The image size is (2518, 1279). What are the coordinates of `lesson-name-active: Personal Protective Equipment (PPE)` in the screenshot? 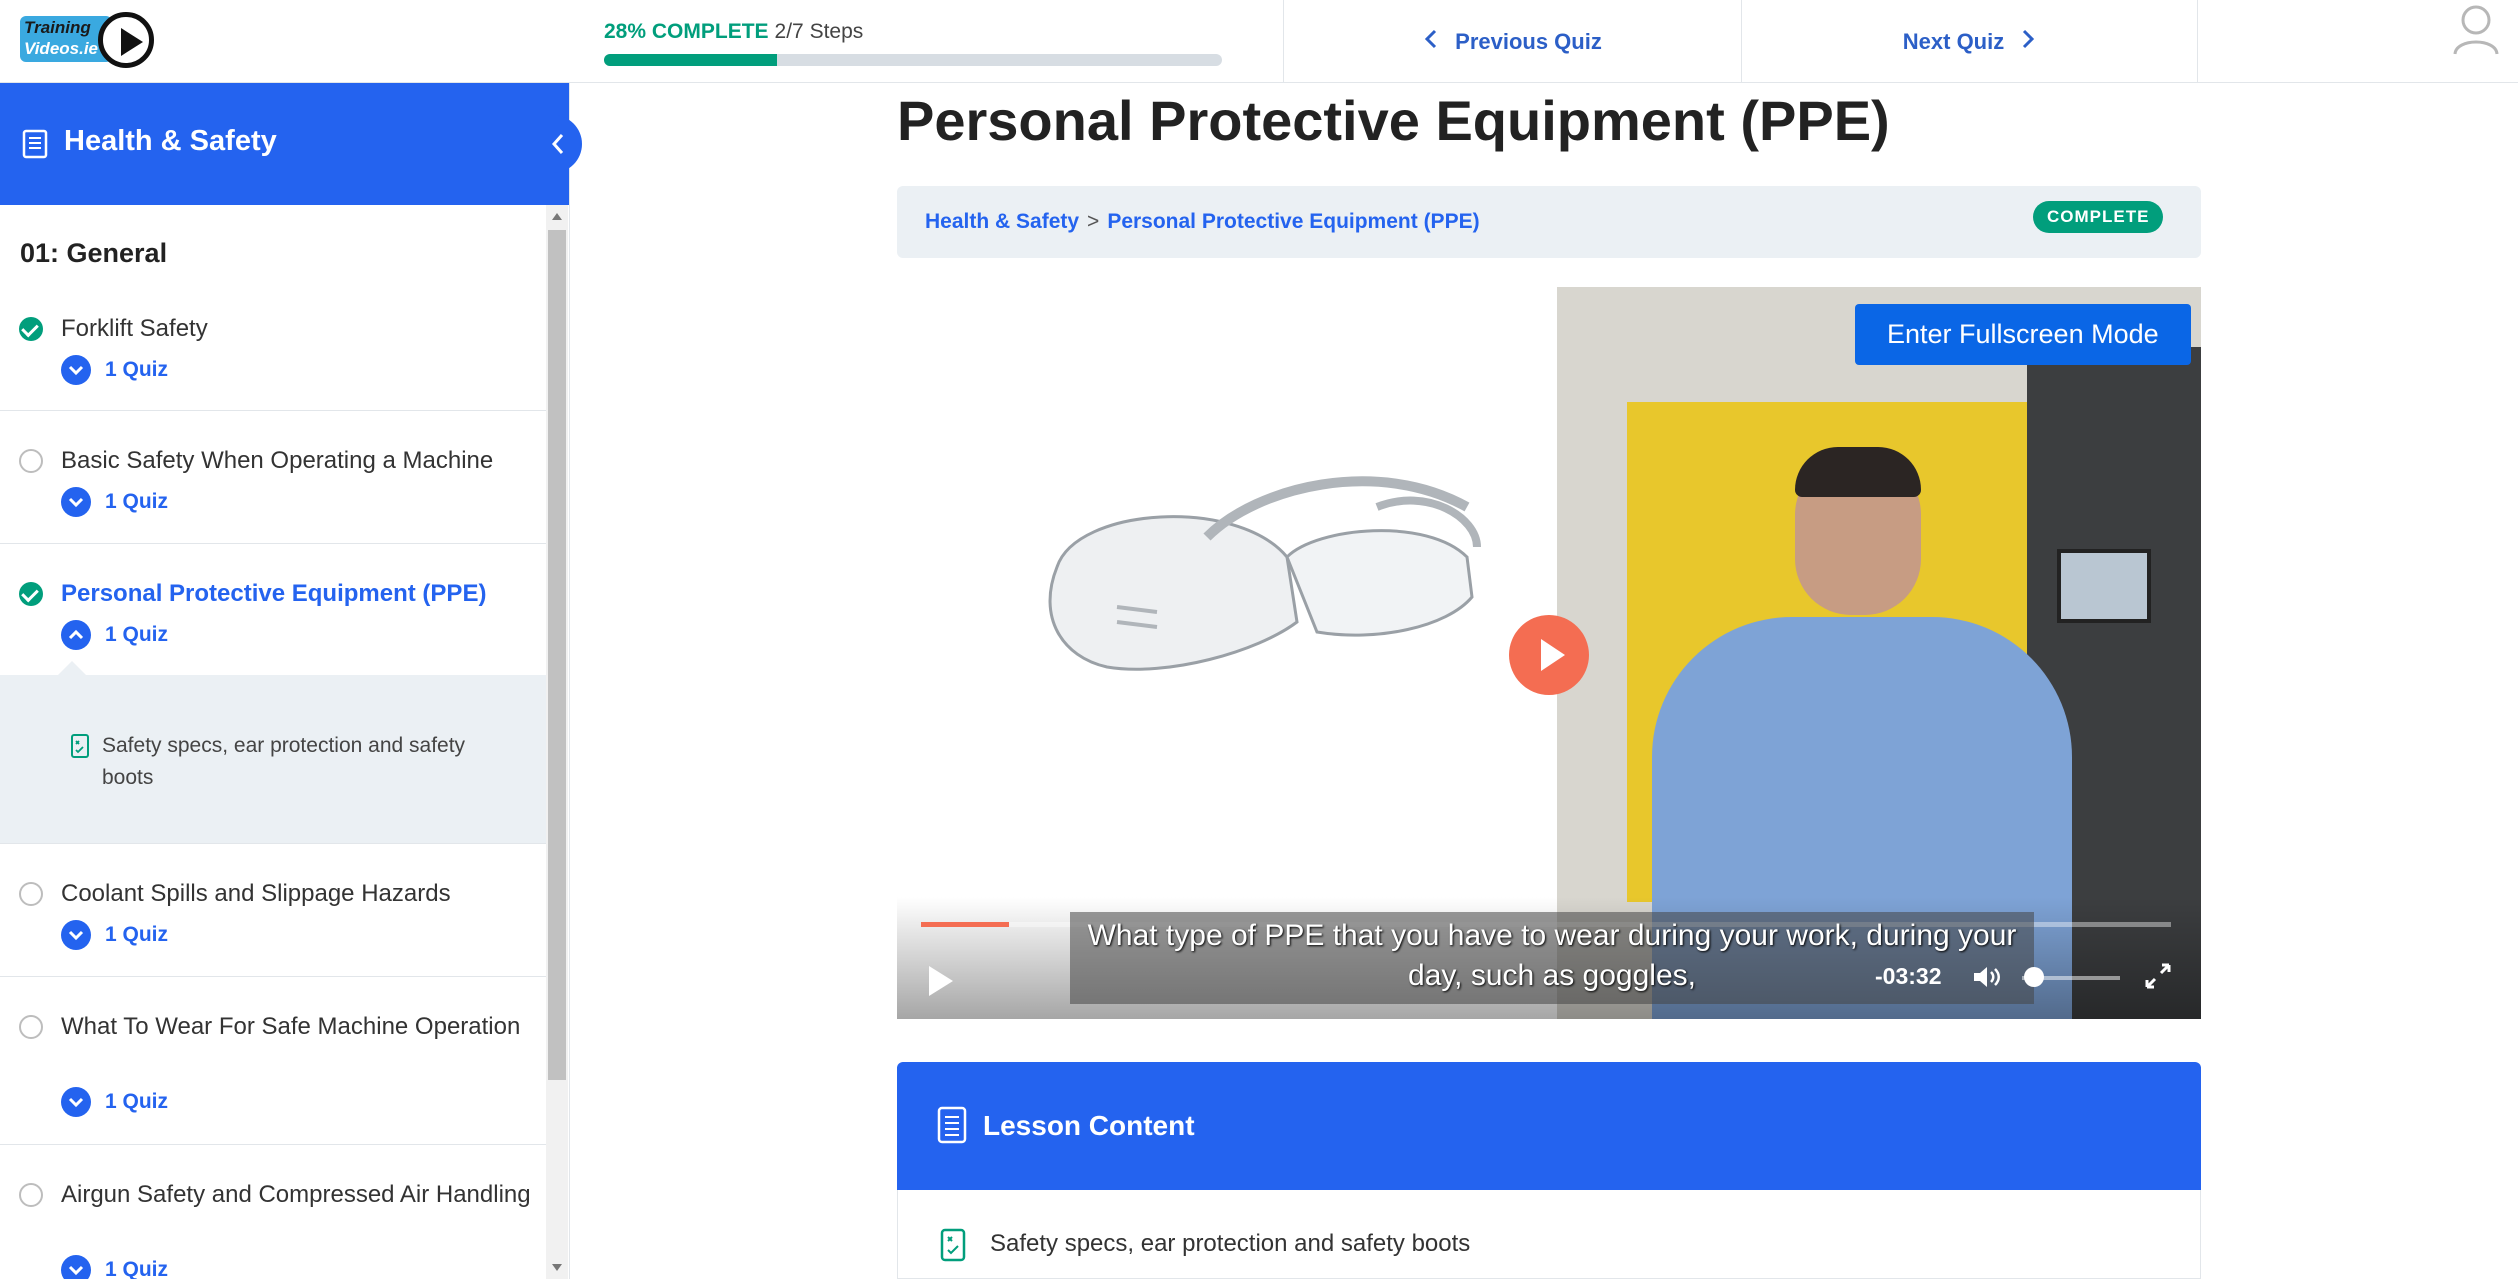 It's located at (296, 593).